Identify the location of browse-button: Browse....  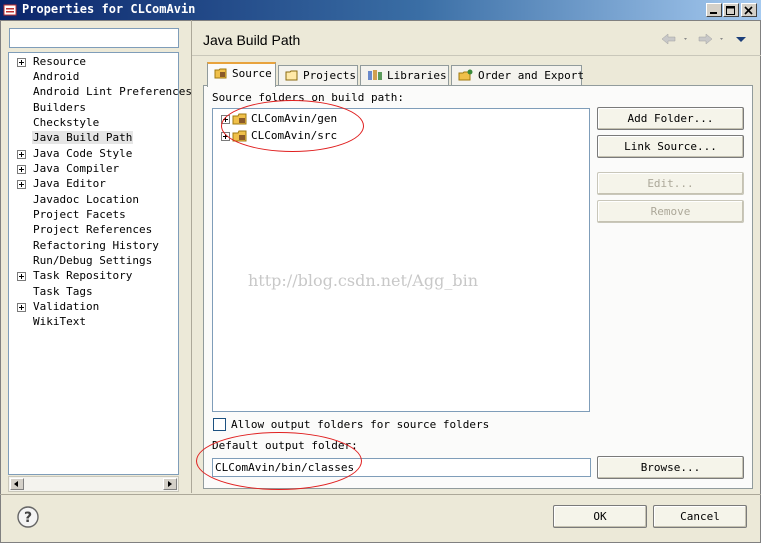
(670, 467).